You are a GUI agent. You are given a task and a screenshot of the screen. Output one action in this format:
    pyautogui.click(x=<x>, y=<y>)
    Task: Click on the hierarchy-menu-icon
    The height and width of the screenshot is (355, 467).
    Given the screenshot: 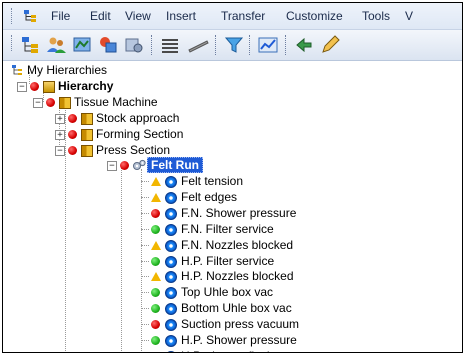 What is the action you would take?
    pyautogui.click(x=30, y=16)
    